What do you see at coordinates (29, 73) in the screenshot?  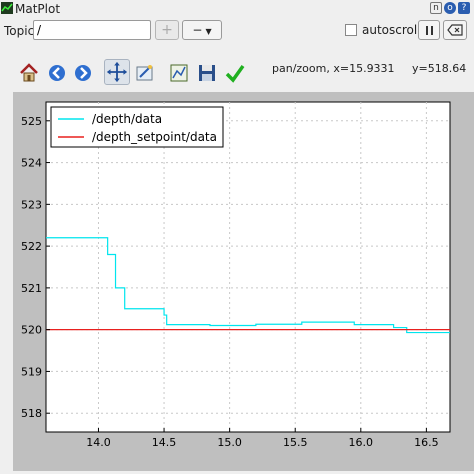 I see `home-icon` at bounding box center [29, 73].